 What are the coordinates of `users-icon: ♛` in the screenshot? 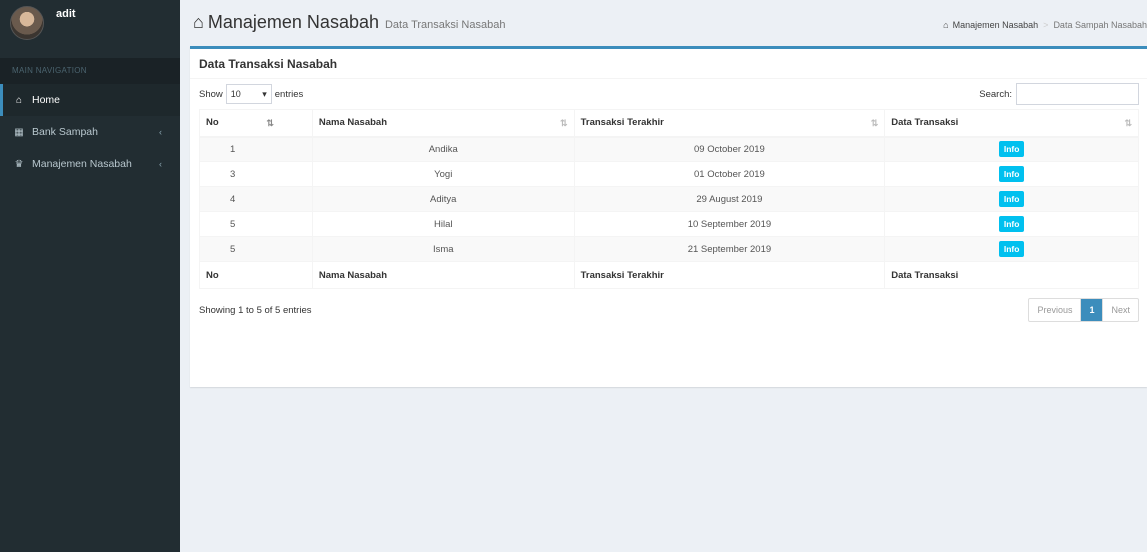 It's located at (19, 164).